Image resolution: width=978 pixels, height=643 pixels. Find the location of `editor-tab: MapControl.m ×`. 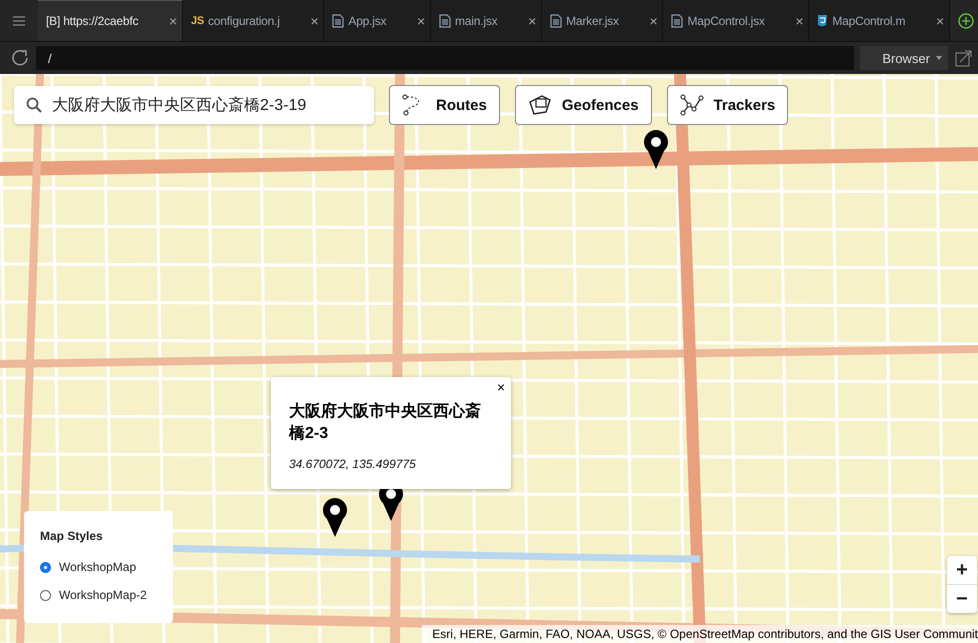

editor-tab: MapControl.m × is located at coordinates (879, 20).